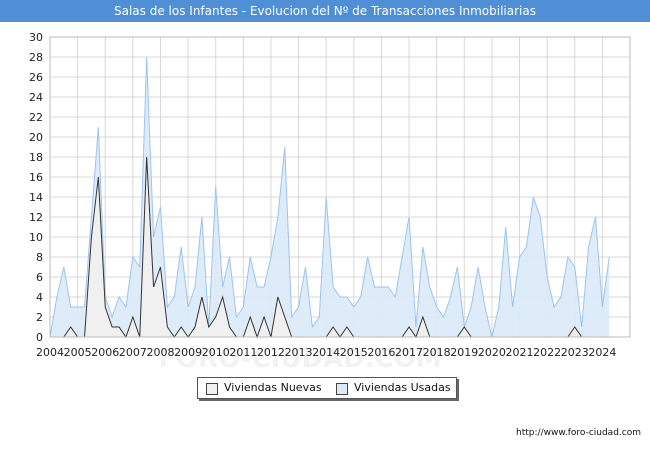  Describe the element at coordinates (381, 352) in the screenshot. I see `x-tick-label: 2016` at that location.